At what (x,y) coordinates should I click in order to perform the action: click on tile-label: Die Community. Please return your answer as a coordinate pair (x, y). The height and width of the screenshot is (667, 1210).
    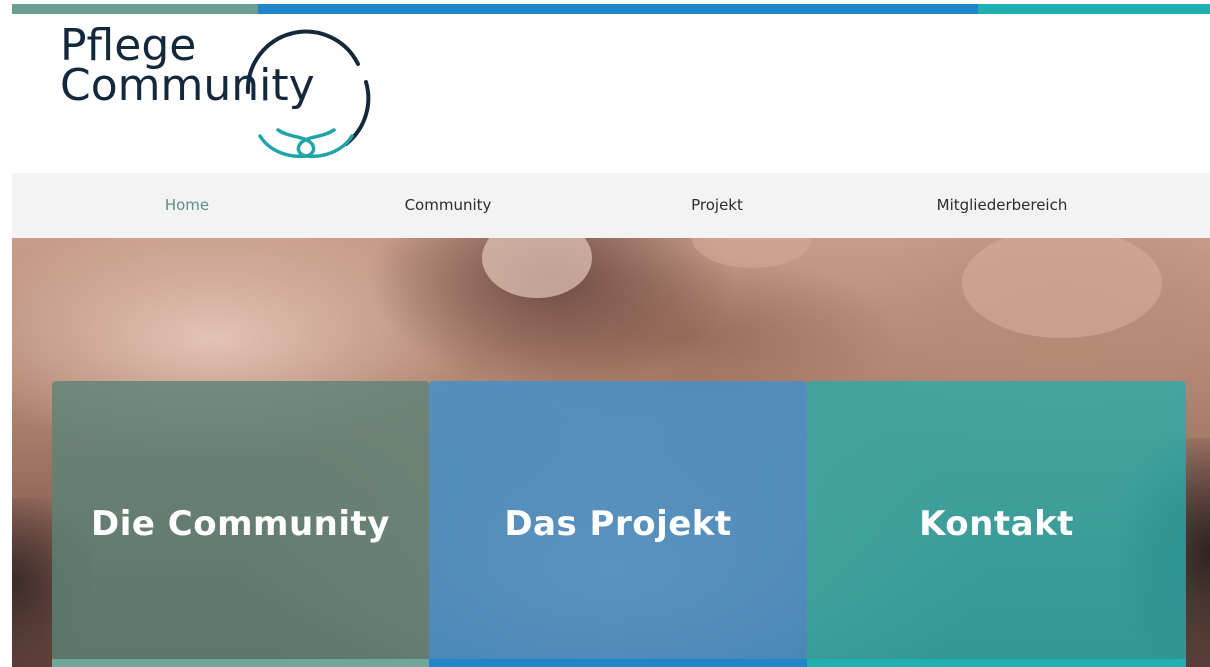
    Looking at the image, I should click on (240, 524).